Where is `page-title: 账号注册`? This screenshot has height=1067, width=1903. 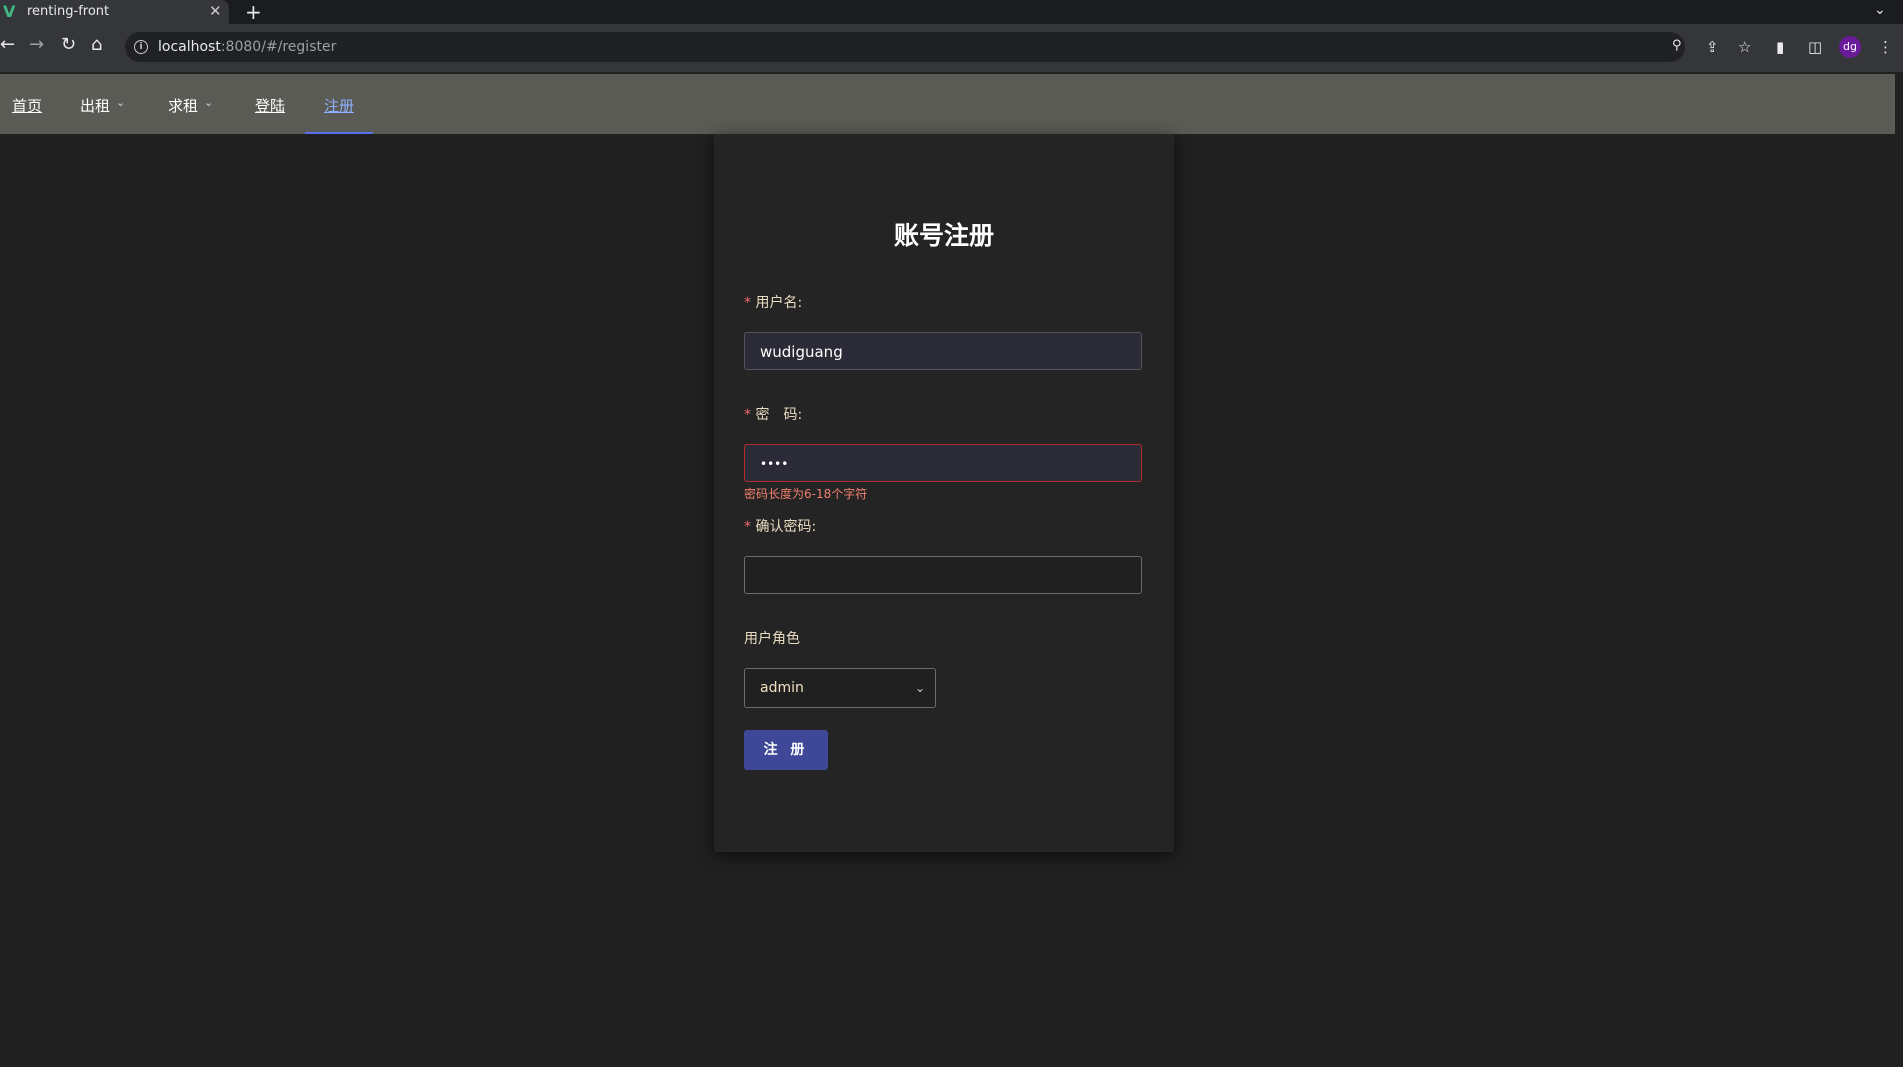 page-title: 账号注册 is located at coordinates (943, 235).